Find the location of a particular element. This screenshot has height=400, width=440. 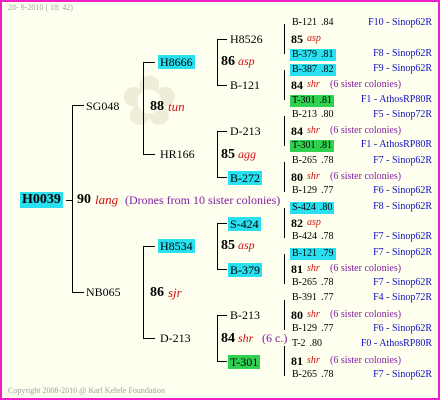

gen5-id: B-213 .80 is located at coordinates (313, 114).